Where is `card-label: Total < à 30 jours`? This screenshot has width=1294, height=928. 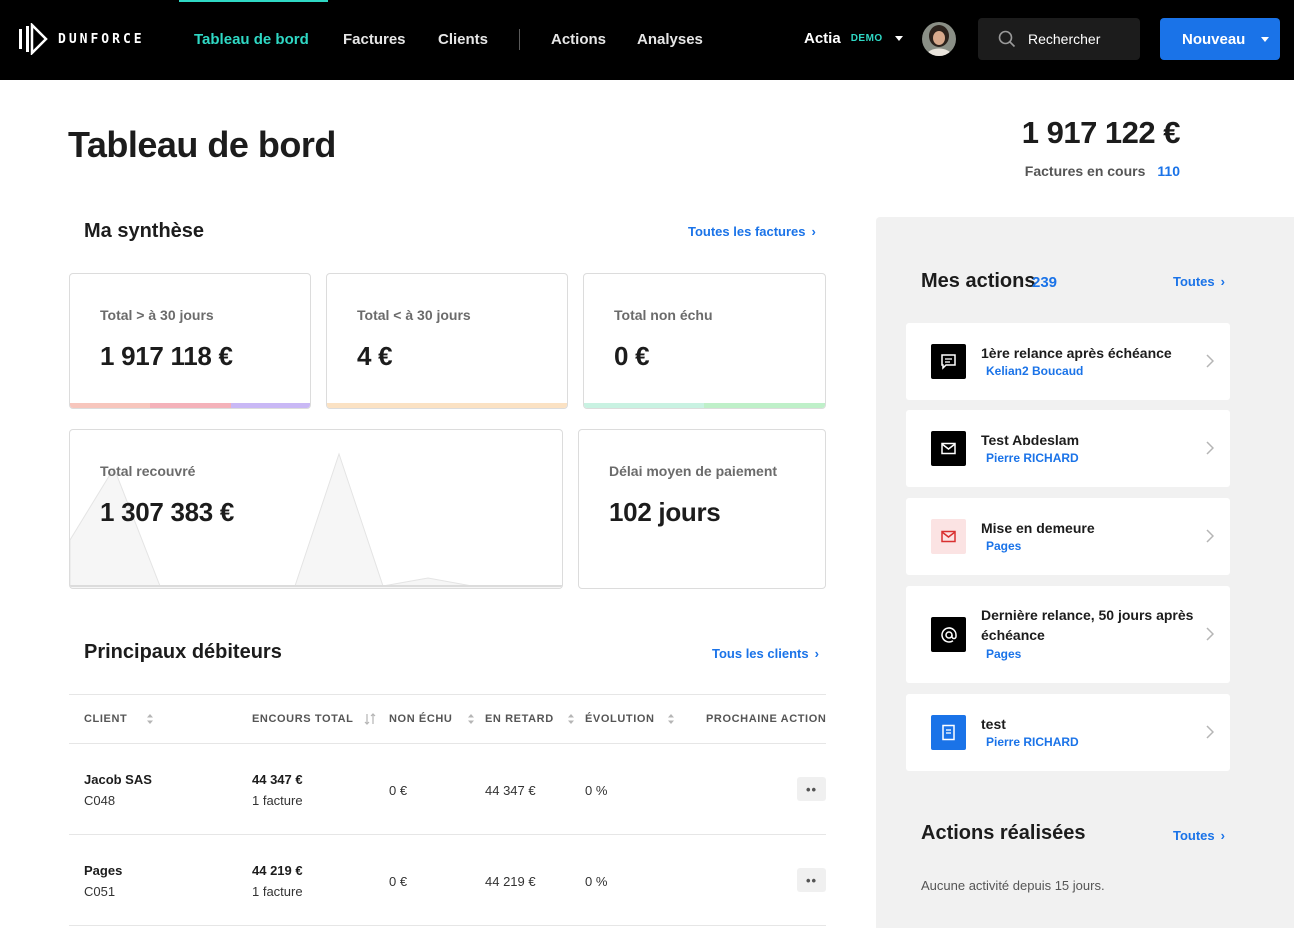
card-label: Total < à 30 jours is located at coordinates (414, 315).